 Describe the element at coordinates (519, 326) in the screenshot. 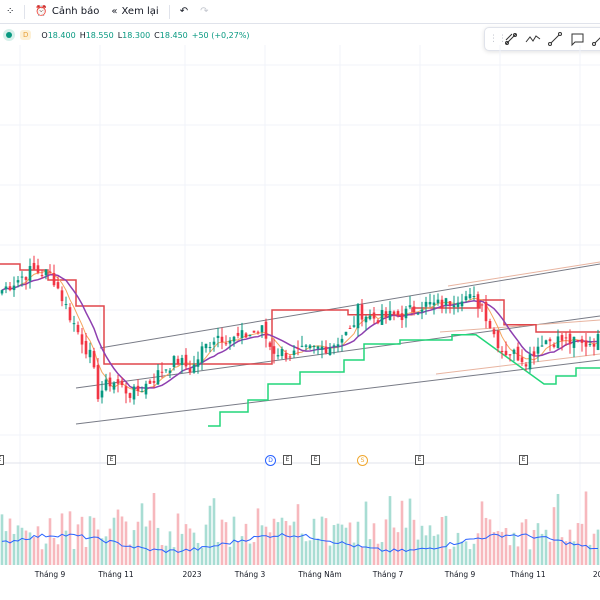

I see `channel-line` at that location.